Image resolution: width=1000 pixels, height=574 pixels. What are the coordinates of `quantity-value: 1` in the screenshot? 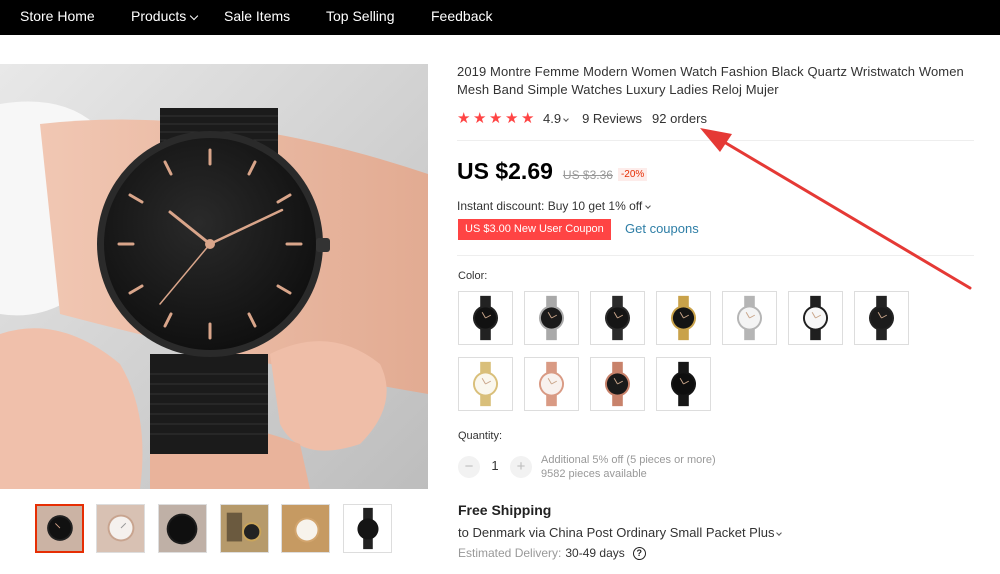 It's located at (495, 465).